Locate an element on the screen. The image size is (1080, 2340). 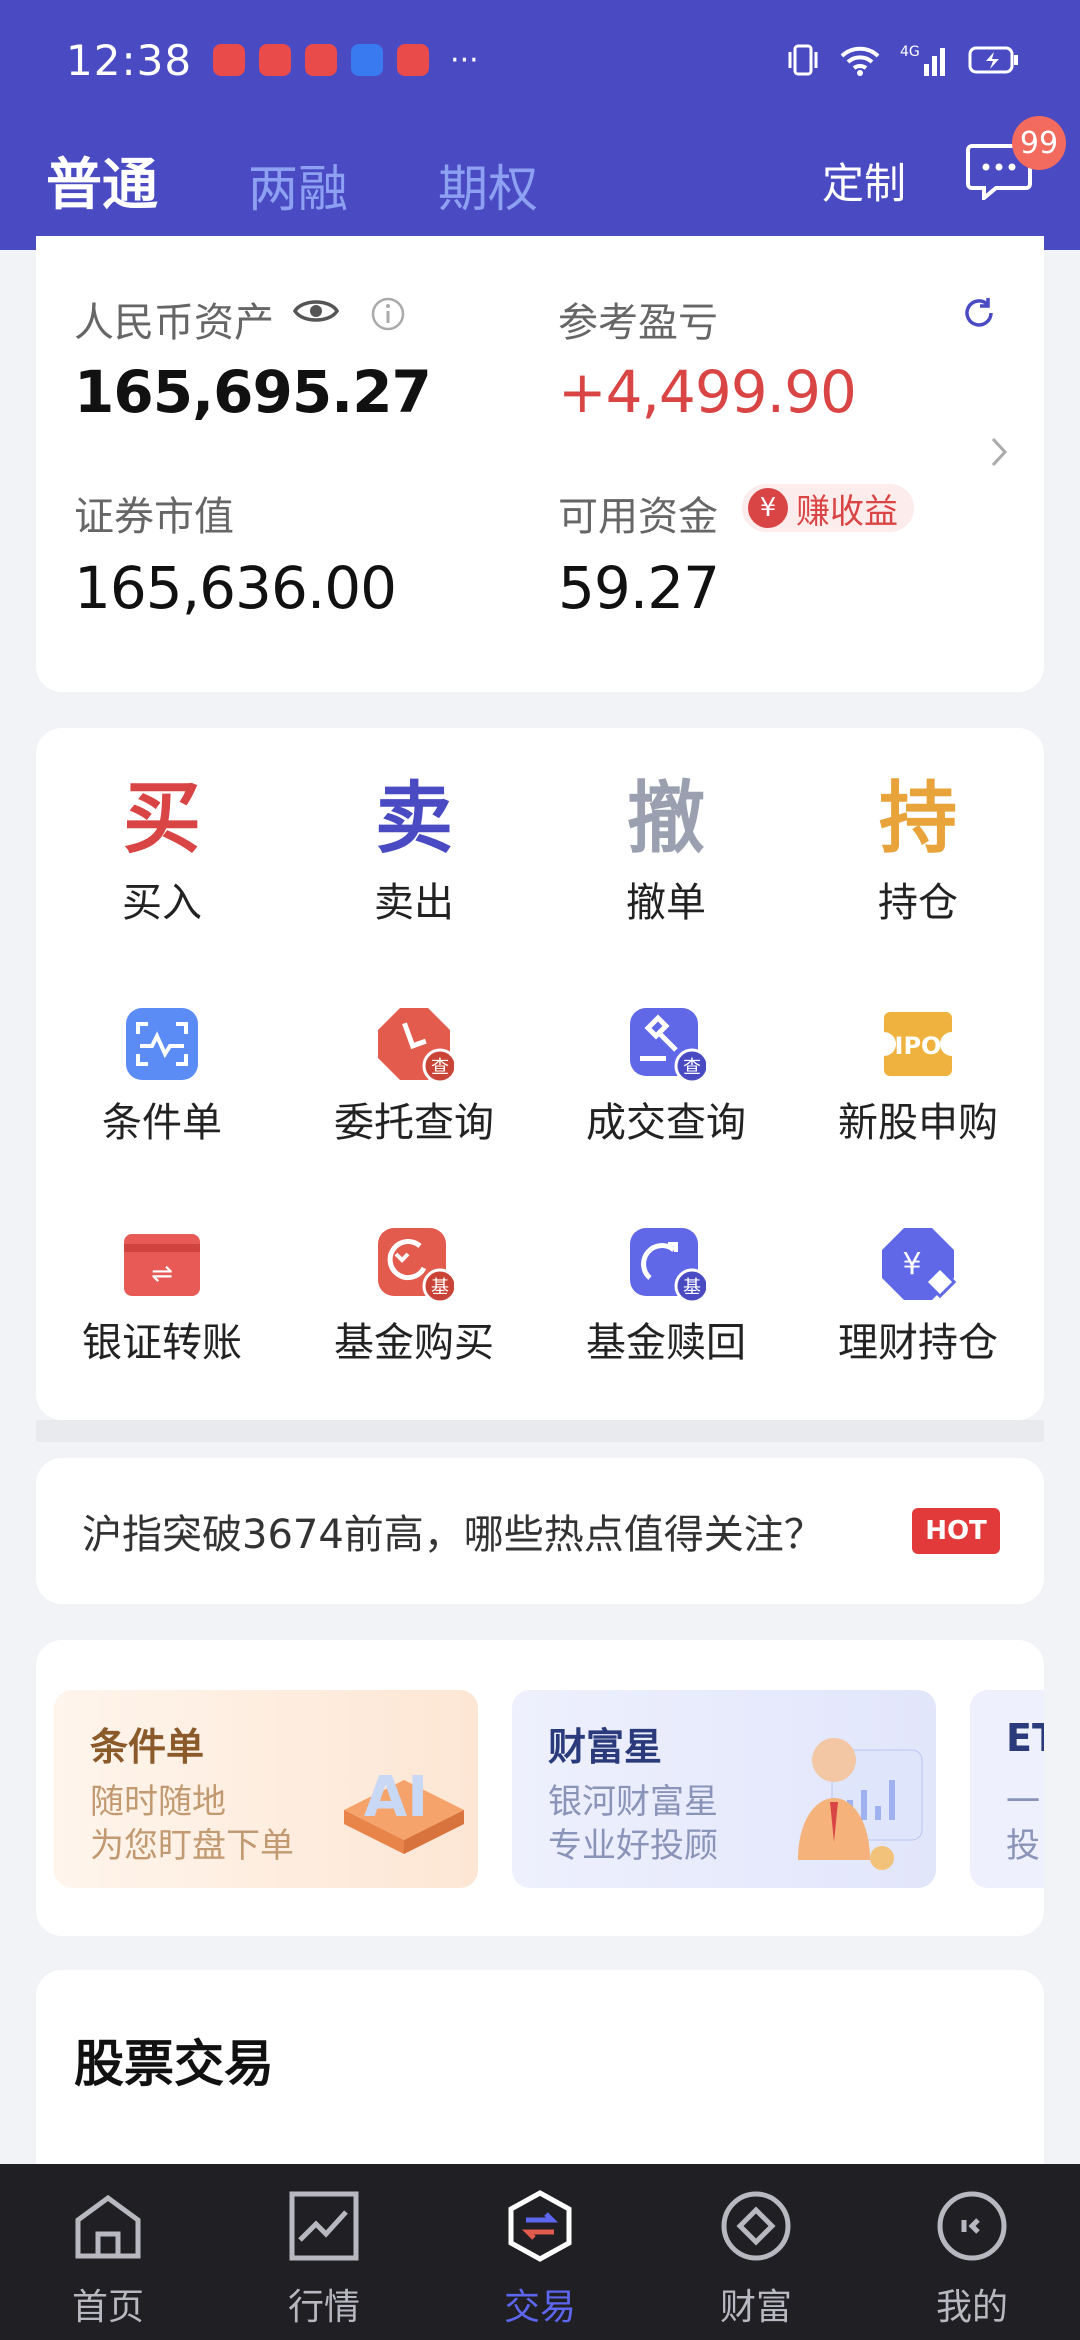
condition-order-button: 条件单 is located at coordinates (162, 1076).